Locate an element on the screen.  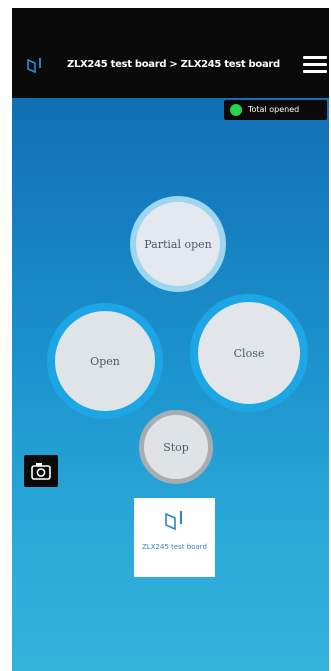
device-card-label: ZLX245 test board is located at coordinates (174, 547).